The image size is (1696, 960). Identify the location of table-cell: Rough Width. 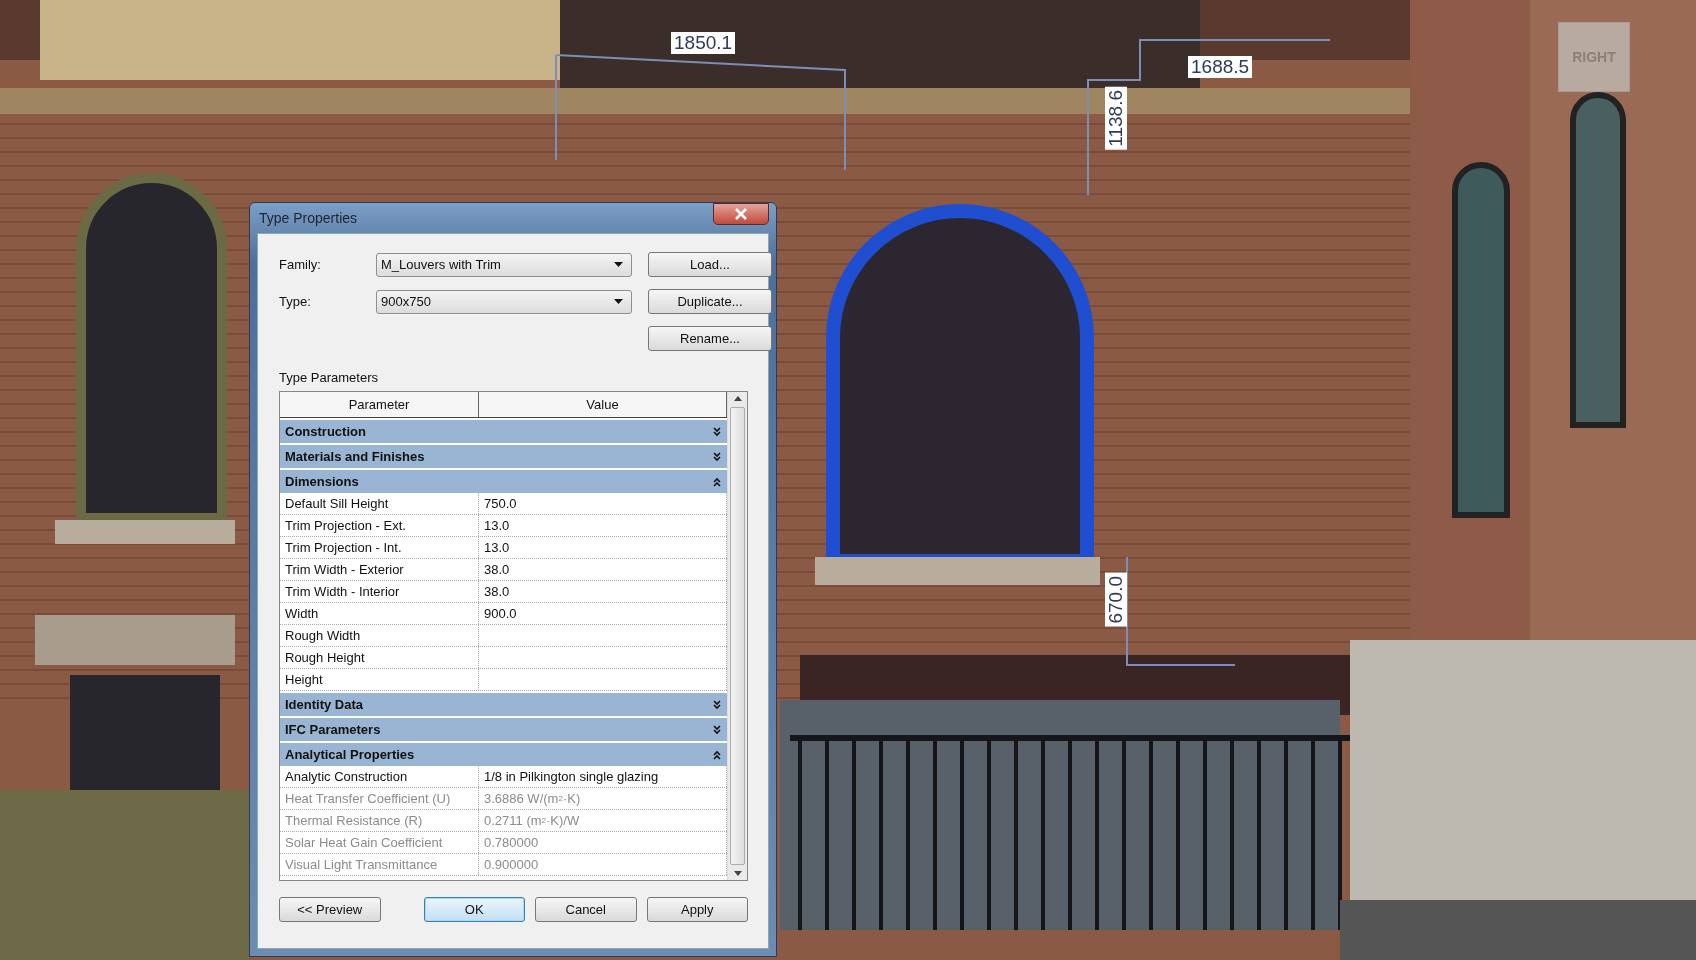
(379, 635).